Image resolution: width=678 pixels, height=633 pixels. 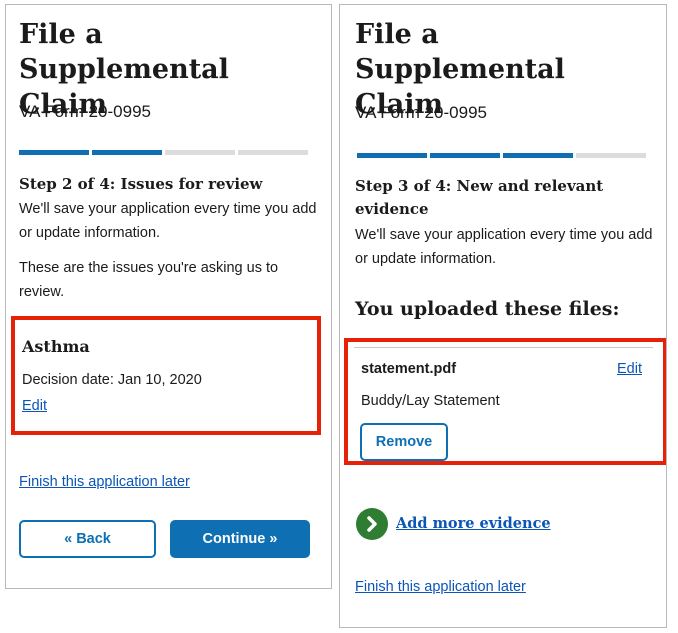 What do you see at coordinates (87, 539) in the screenshot?
I see `back-button: « Back` at bounding box center [87, 539].